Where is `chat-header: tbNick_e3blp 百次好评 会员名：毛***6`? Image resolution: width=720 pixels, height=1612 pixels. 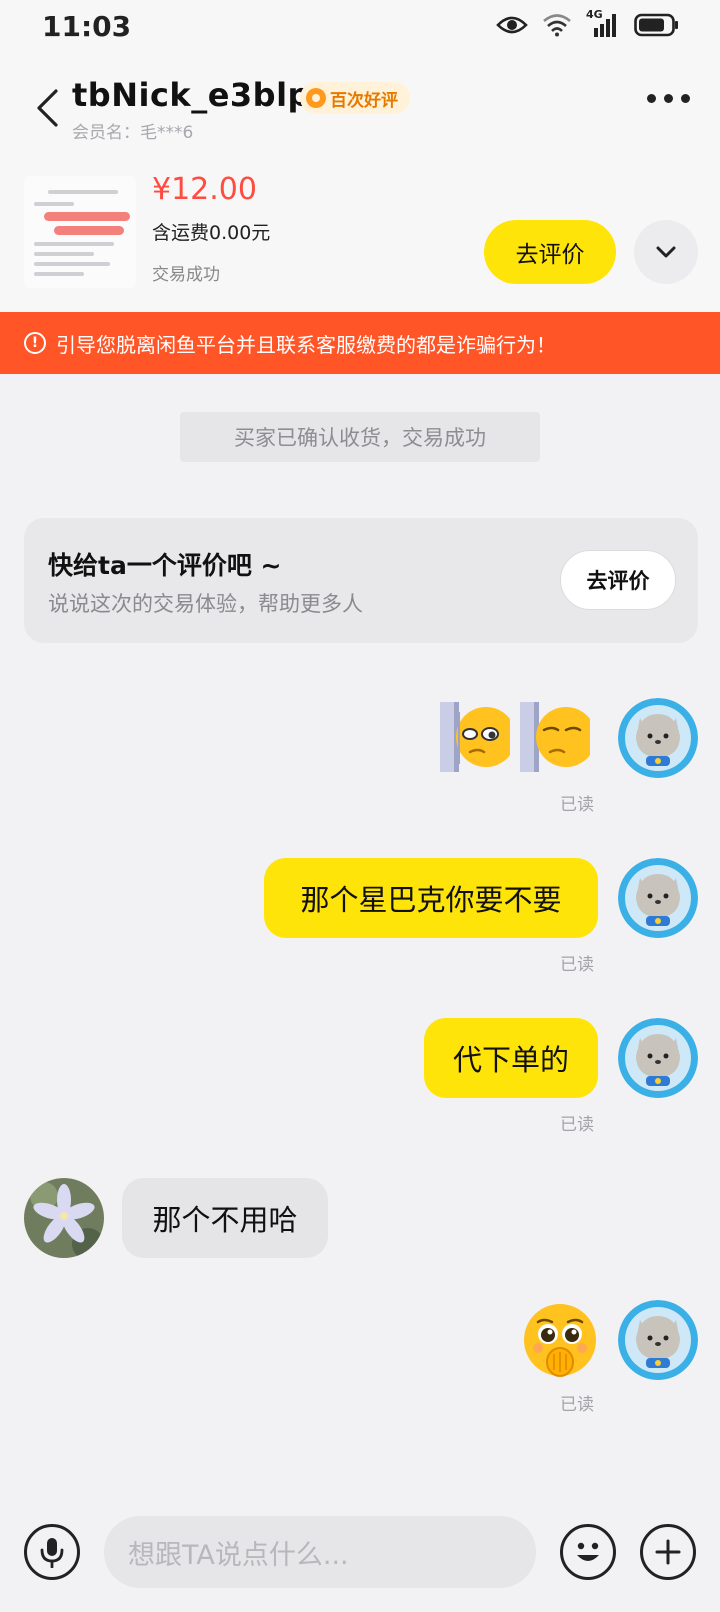
chat-header: tbNick_e3blp 百次好评 会员名：毛***6 is located at coordinates (360, 106).